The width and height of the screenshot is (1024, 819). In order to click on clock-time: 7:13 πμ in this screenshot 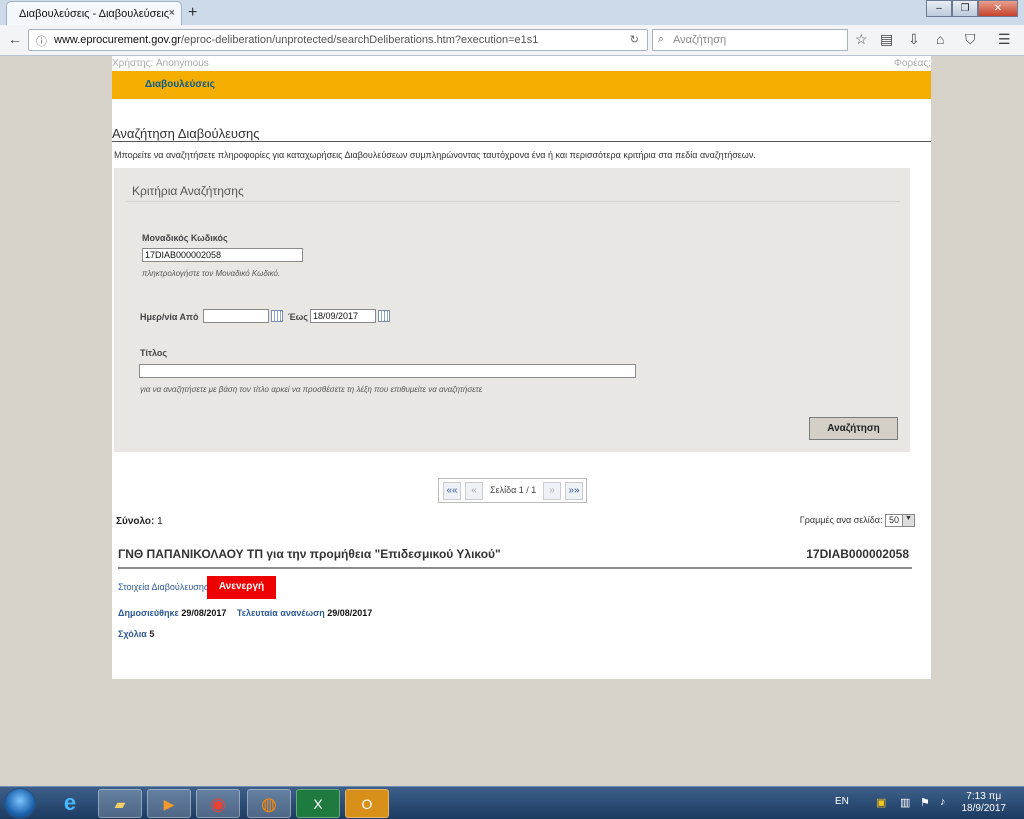, I will do `click(984, 796)`.